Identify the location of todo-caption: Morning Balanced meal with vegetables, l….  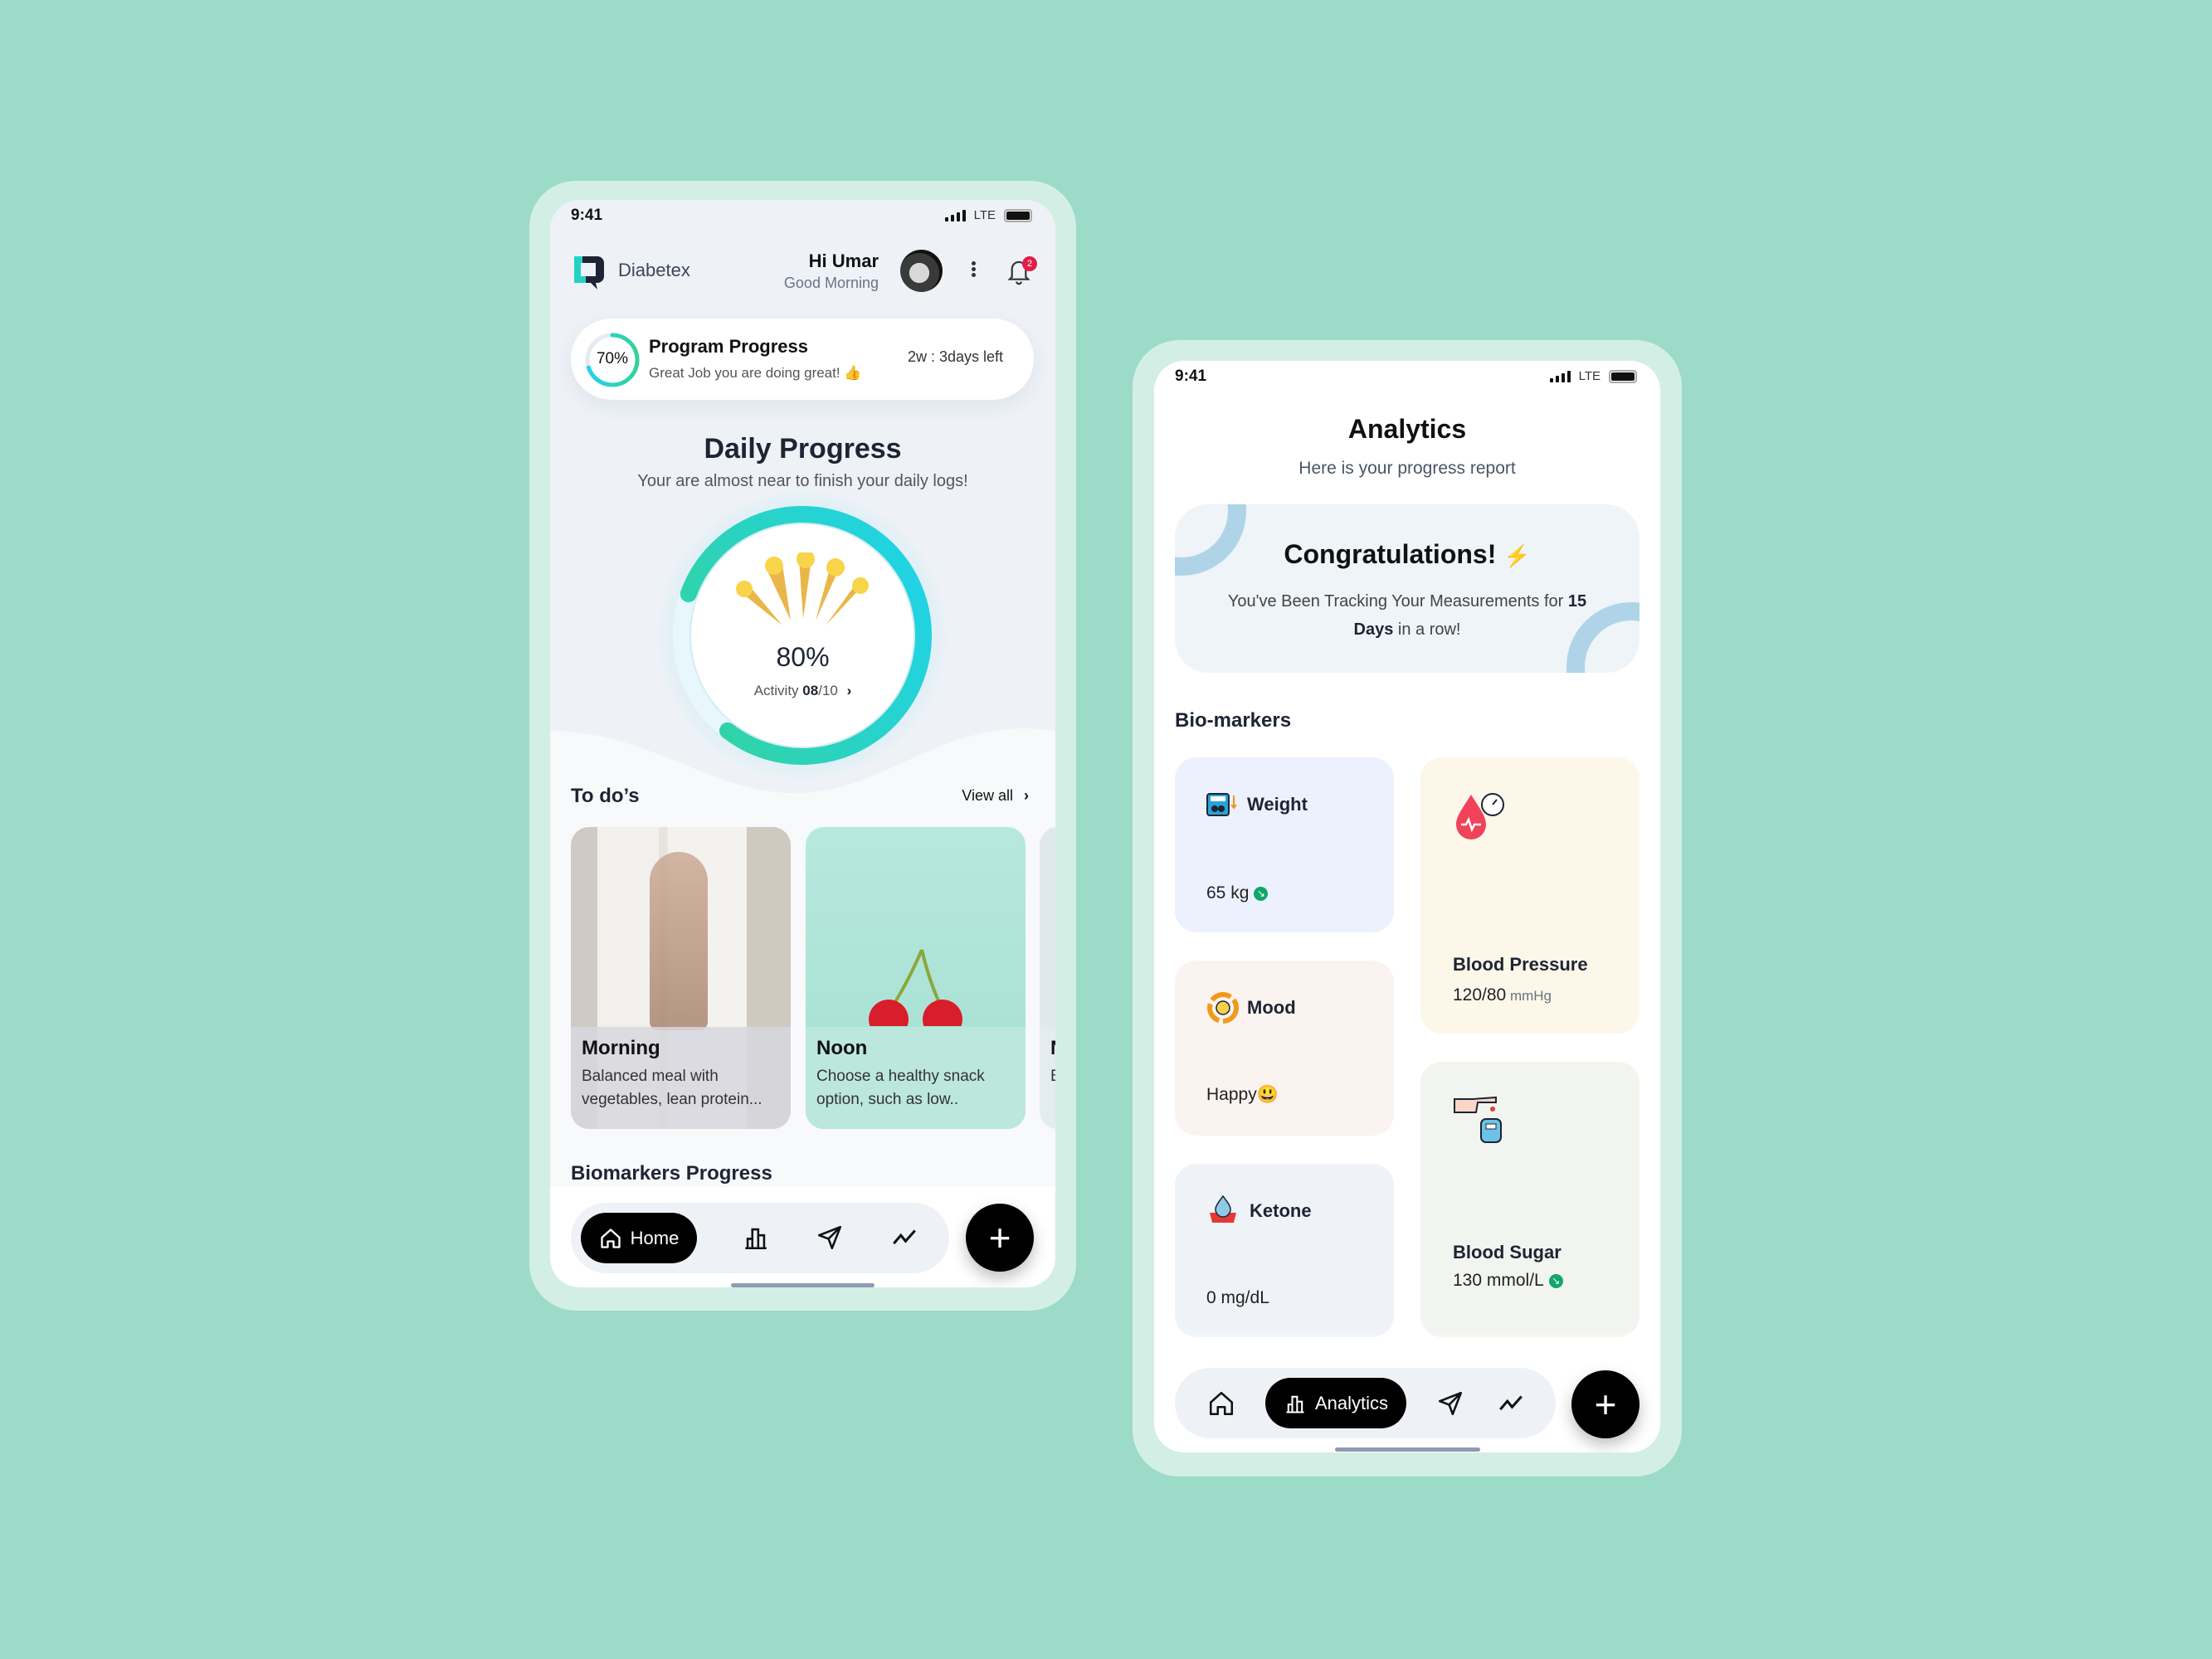
(681, 1078).